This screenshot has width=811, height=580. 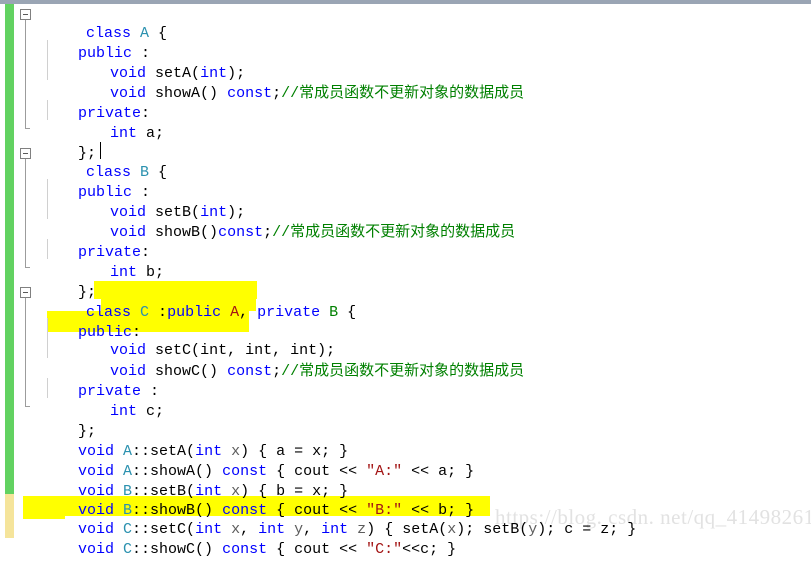 I want to click on token-type: C, so click(x=145, y=312).